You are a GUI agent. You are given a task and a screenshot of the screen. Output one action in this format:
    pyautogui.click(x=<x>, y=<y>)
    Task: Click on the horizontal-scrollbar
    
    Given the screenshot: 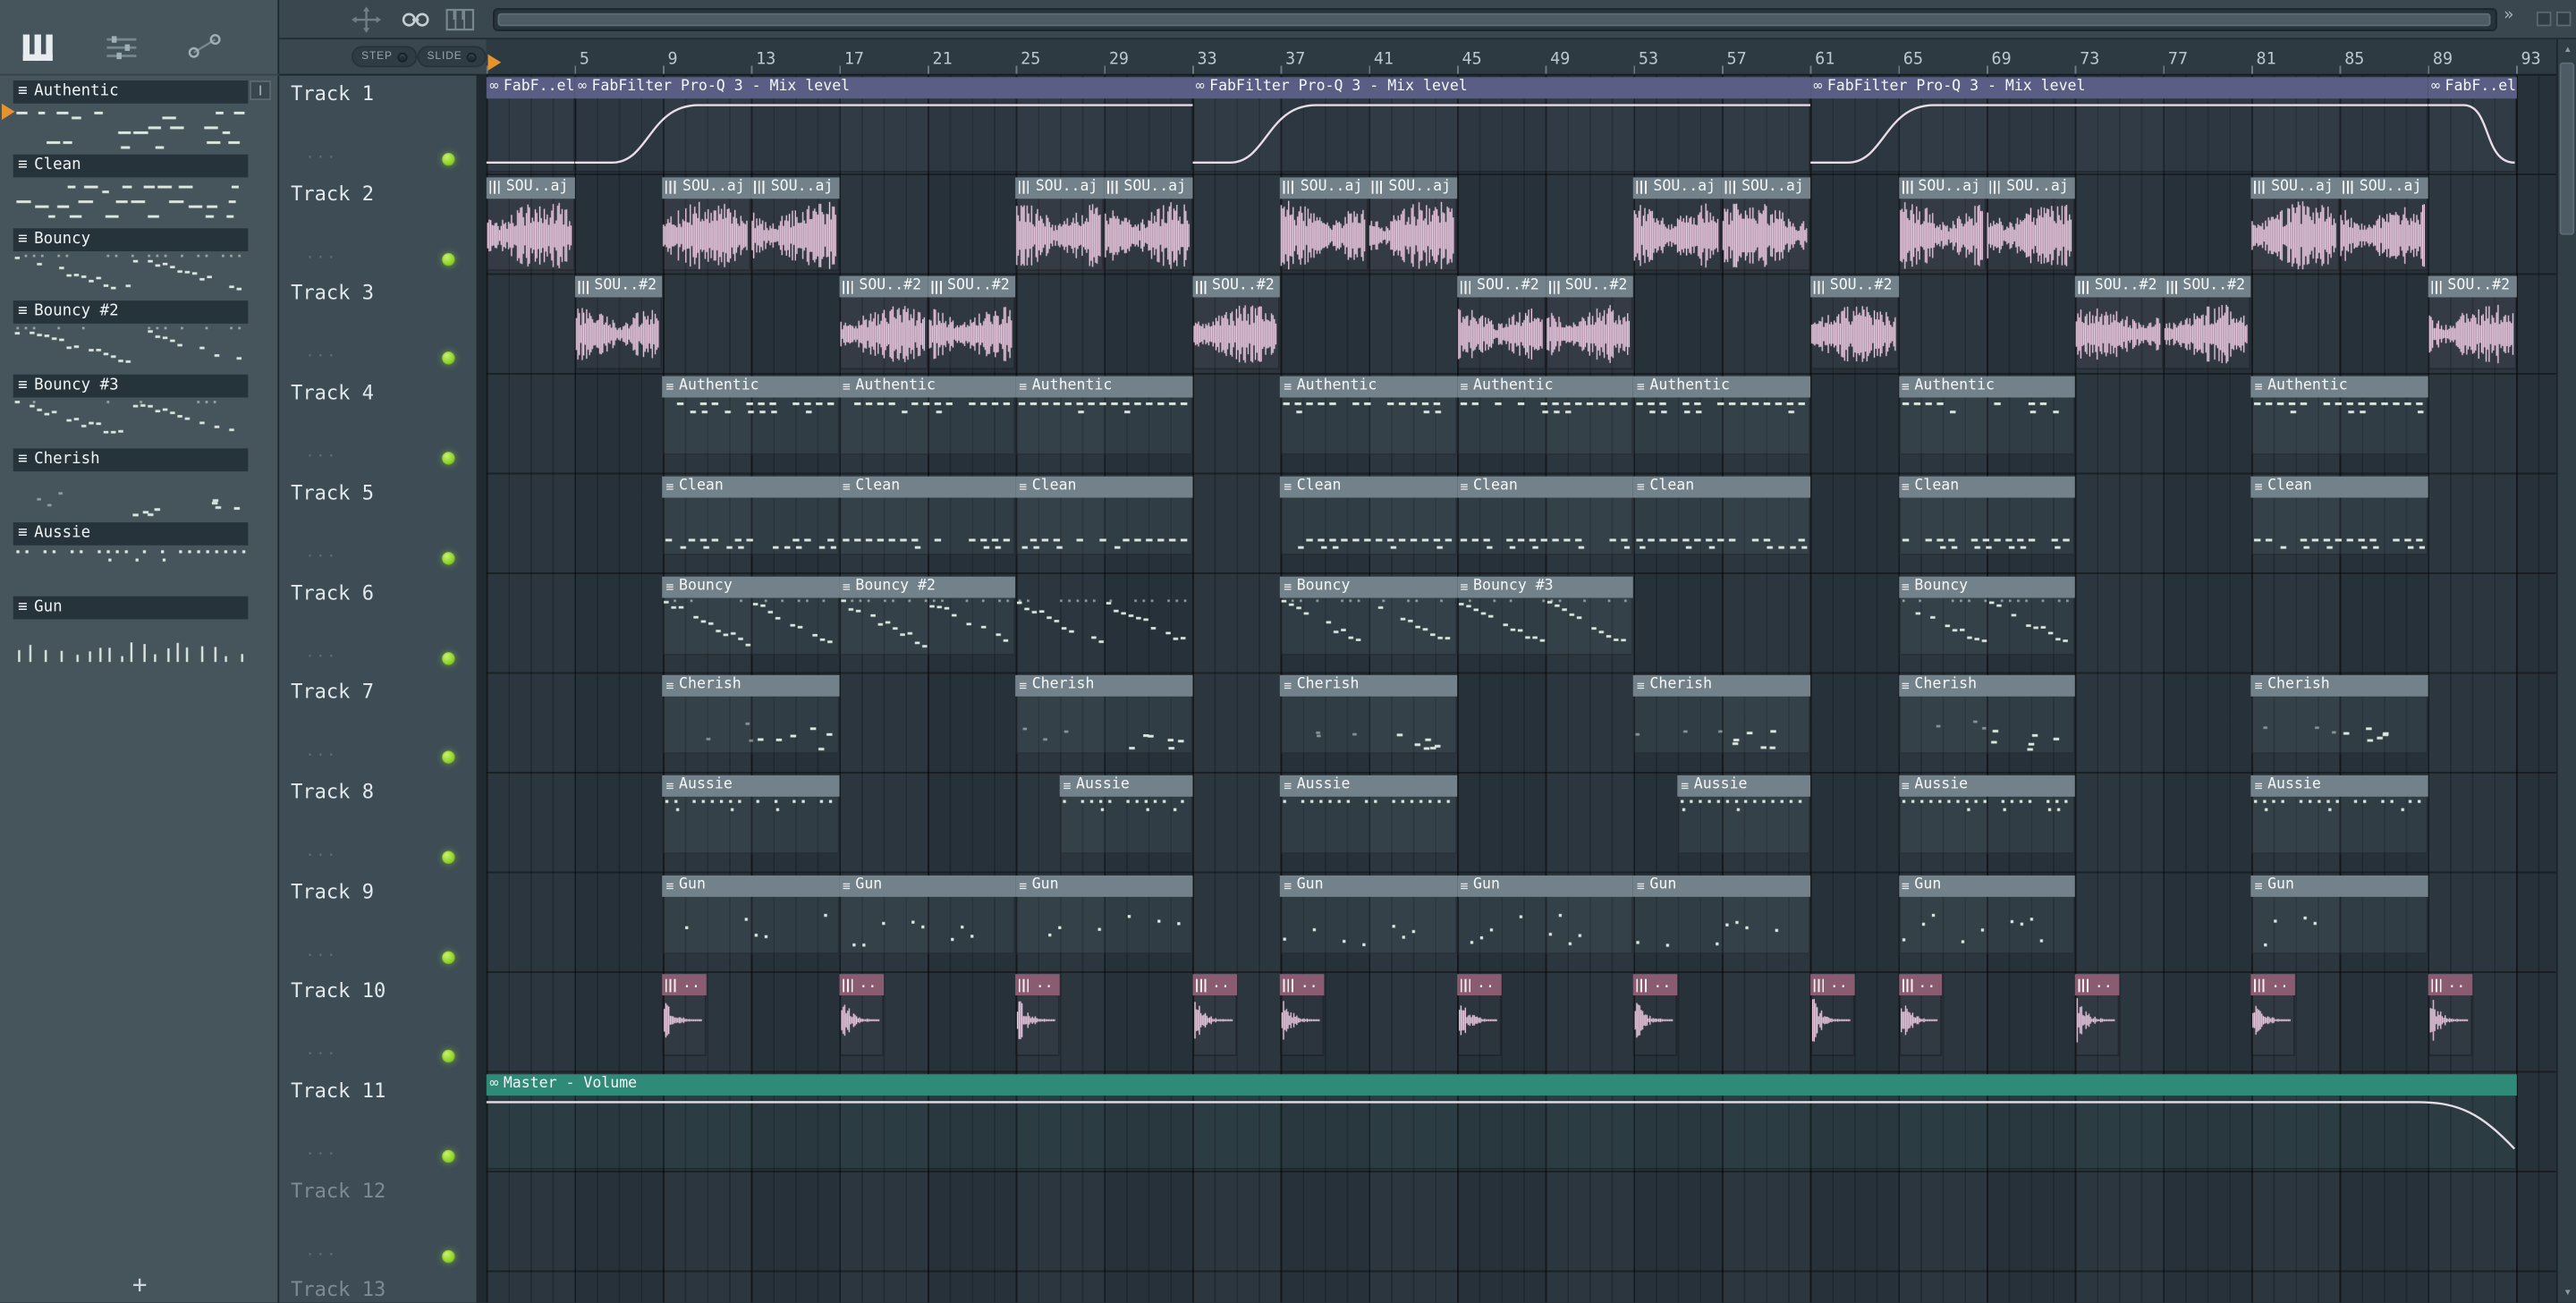 What is the action you would take?
    pyautogui.click(x=1495, y=20)
    